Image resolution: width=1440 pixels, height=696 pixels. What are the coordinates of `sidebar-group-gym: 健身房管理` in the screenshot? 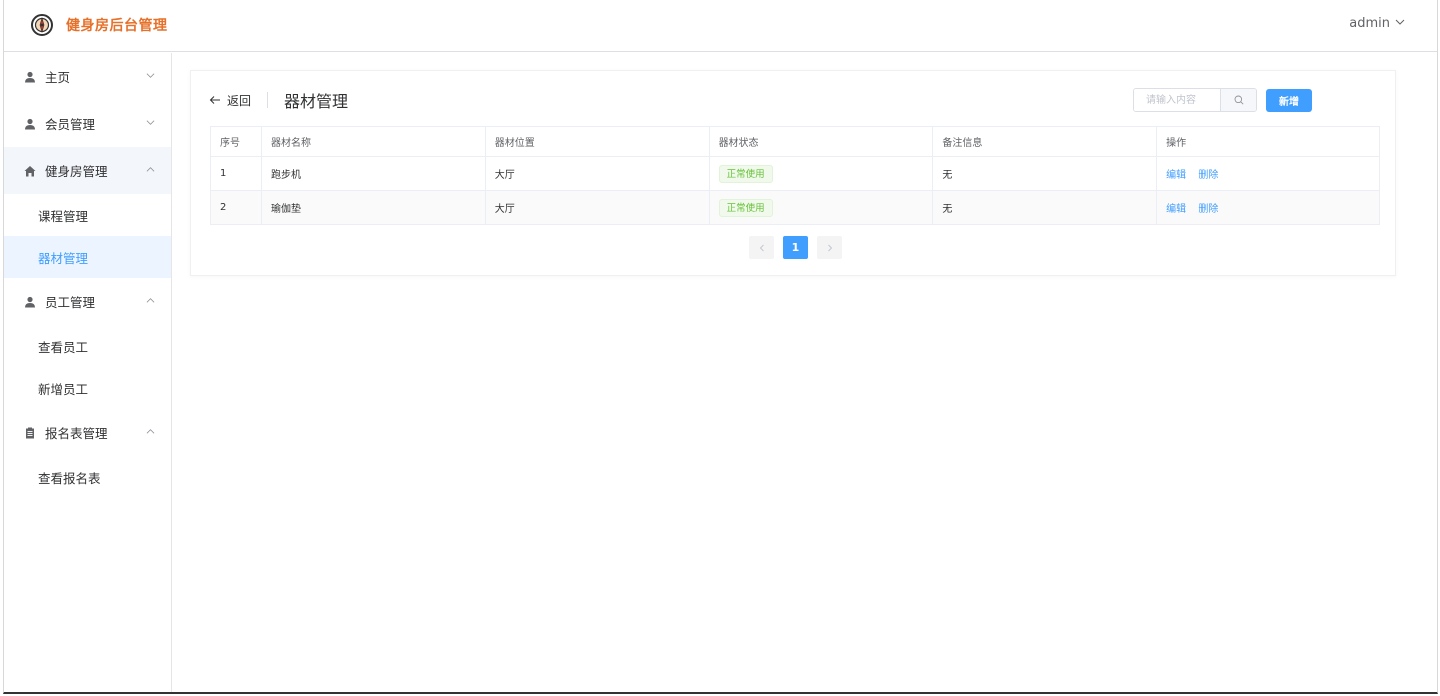 It's located at (87, 170).